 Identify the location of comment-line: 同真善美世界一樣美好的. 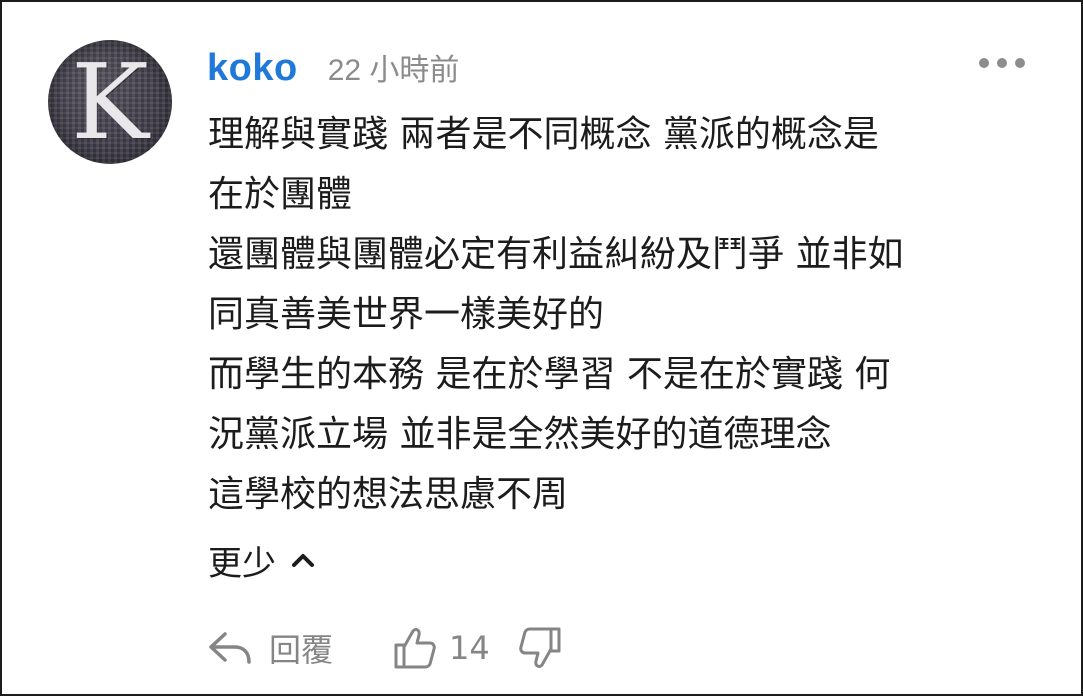
(406, 314).